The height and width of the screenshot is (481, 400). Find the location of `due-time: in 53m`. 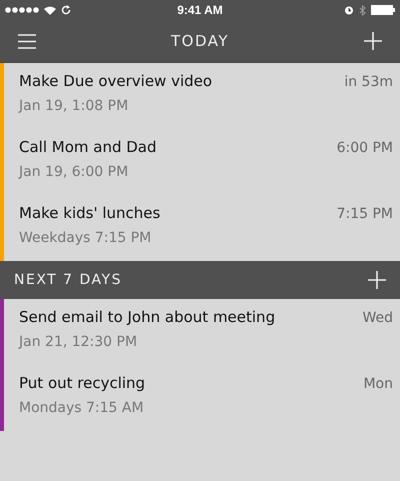

due-time: in 53m is located at coordinates (368, 82).